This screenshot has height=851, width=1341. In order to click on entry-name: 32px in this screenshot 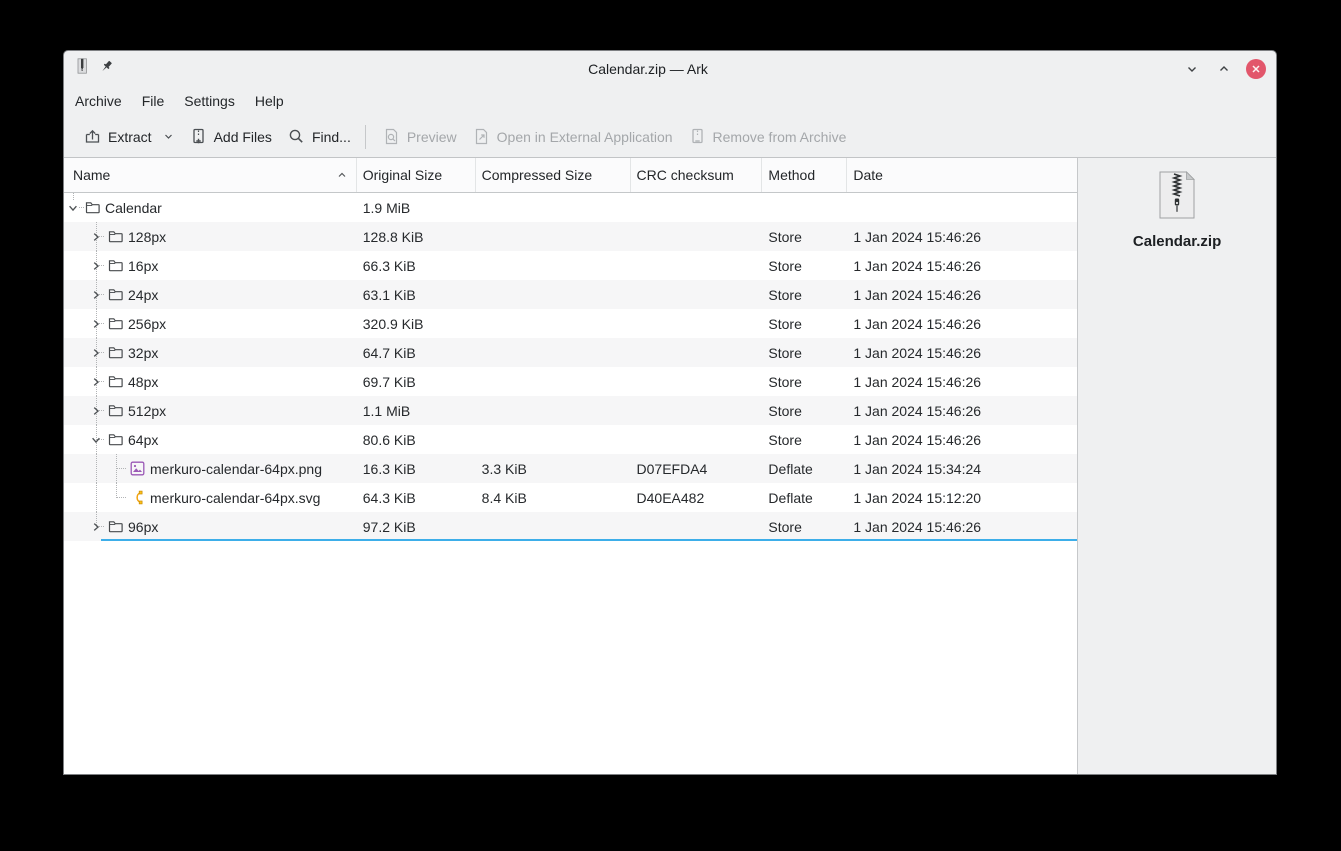, I will do `click(143, 352)`.